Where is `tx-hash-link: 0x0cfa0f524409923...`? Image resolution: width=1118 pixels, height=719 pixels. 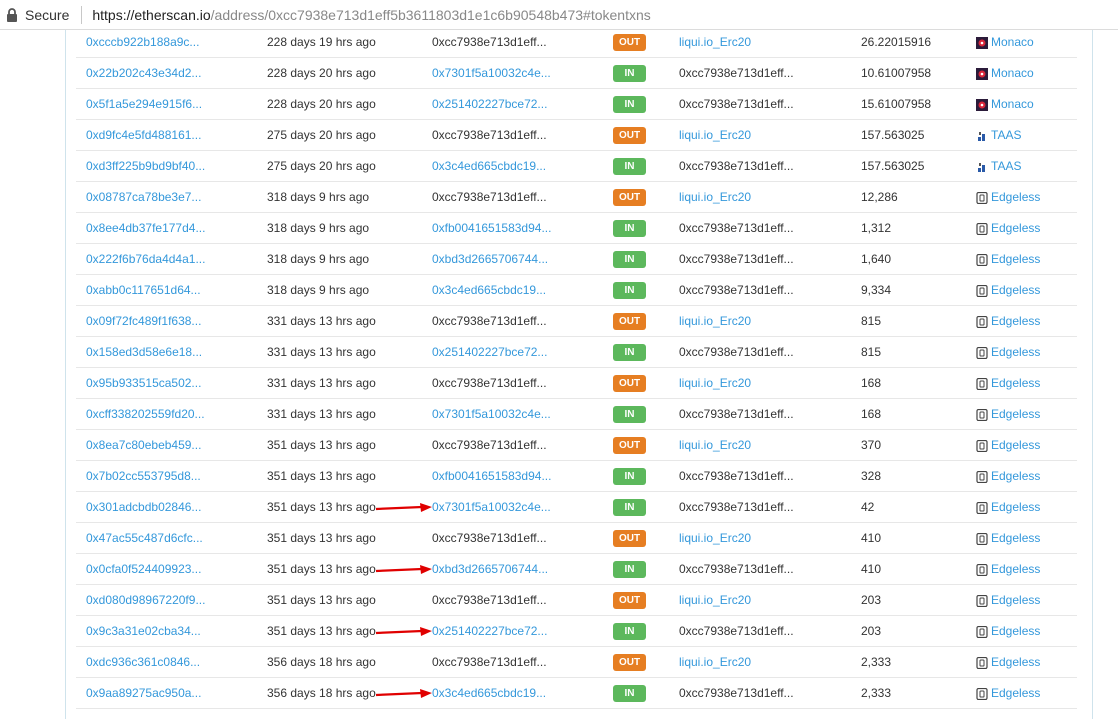
tx-hash-link: 0x0cfa0f524409923... is located at coordinates (143, 569).